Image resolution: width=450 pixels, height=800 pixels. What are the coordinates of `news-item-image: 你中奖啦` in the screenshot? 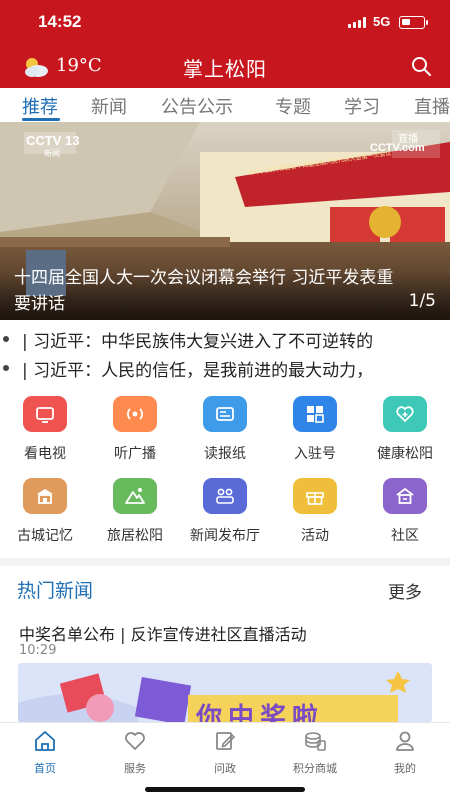 It's located at (225, 693).